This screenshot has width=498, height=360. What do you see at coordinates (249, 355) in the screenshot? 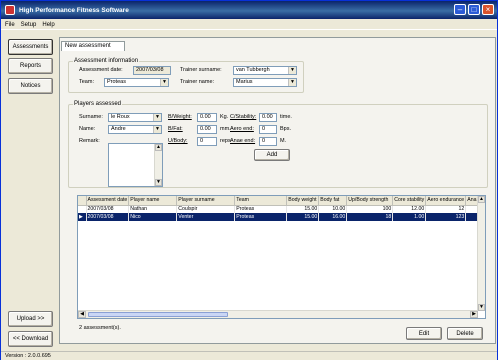
I see `status-bar: Version : 2.0.0.695` at bounding box center [249, 355].